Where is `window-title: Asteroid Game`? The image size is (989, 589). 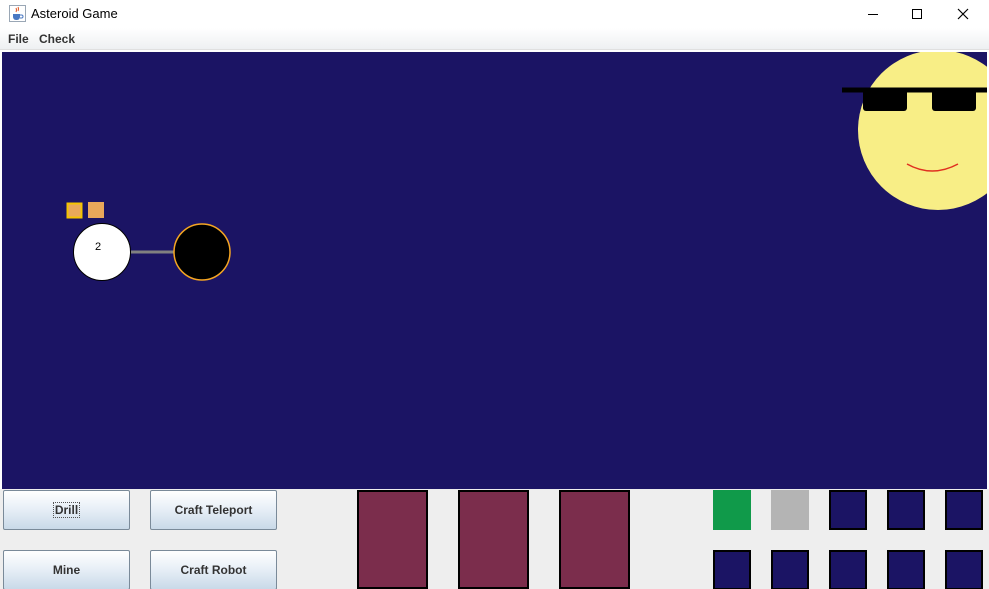 window-title: Asteroid Game is located at coordinates (74, 13).